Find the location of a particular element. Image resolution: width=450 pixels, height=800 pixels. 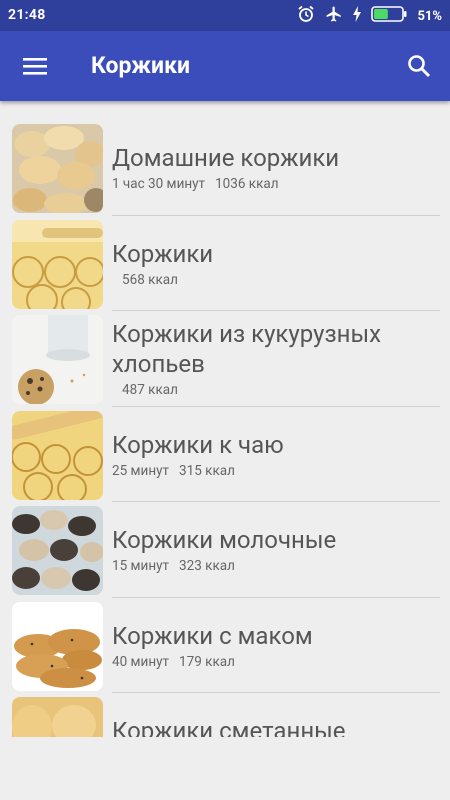

recipe-calories: 179 ккал is located at coordinates (207, 661).